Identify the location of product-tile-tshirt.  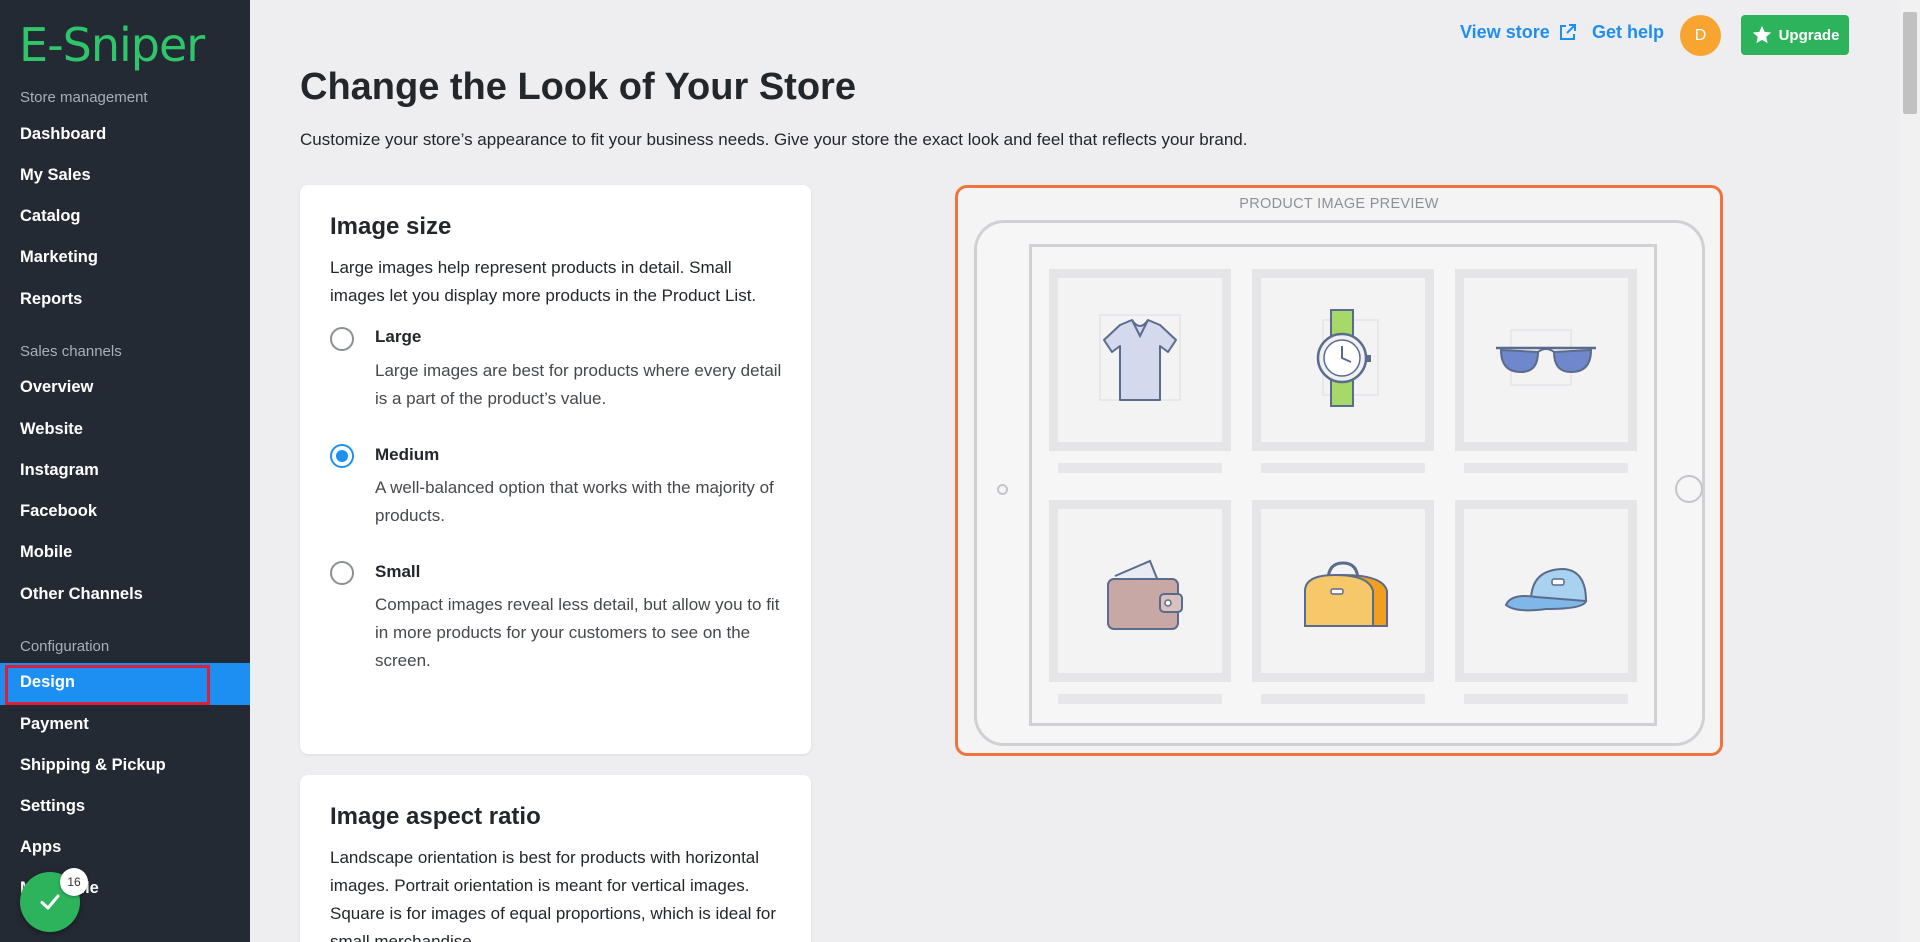
(1140, 371).